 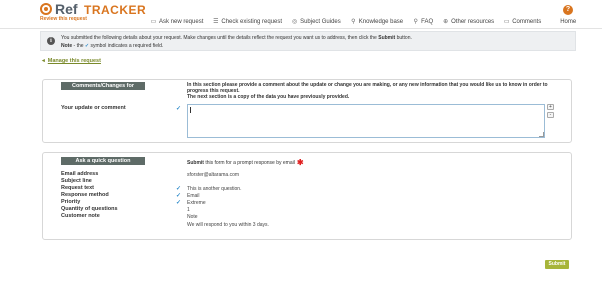 I want to click on arrow-left-icon: ◂, so click(x=43, y=61).